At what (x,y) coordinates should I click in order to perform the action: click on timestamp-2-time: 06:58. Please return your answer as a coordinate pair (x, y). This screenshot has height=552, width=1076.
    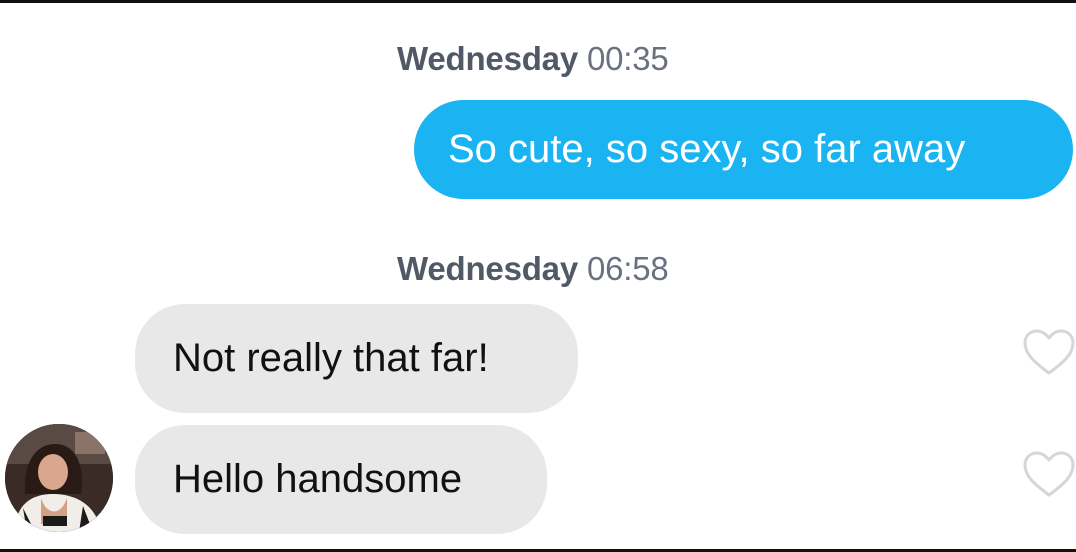
    Looking at the image, I should click on (627, 268).